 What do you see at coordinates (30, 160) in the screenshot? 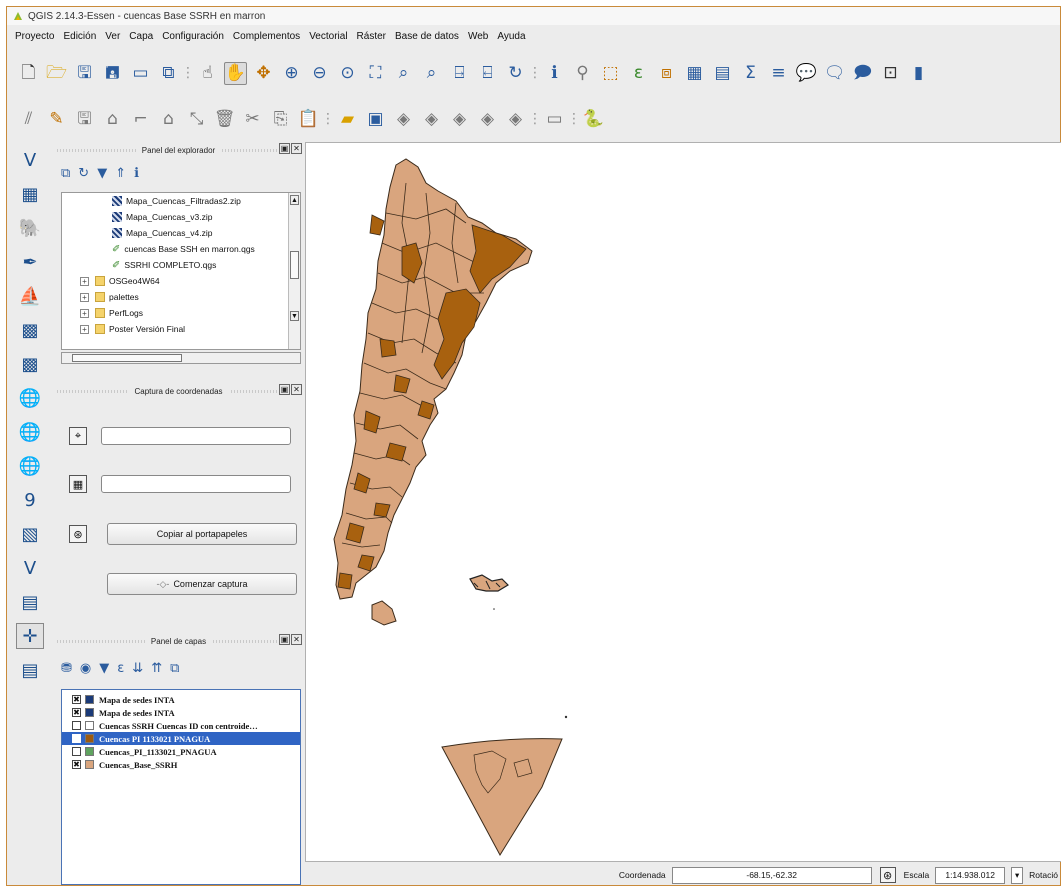
I see `add-vector-layer-icon: V` at bounding box center [30, 160].